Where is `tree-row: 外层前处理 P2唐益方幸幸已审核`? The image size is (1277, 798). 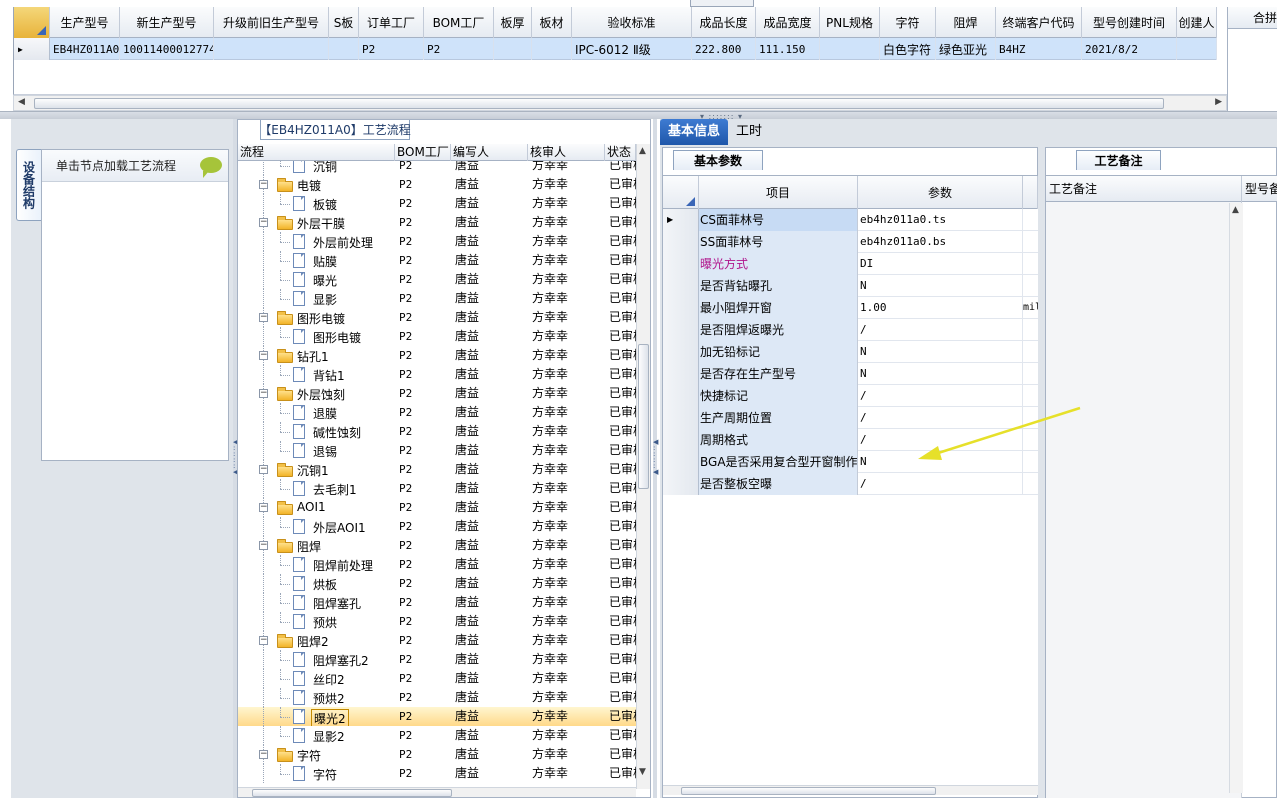 tree-row: 外层前处理 P2唐益方幸幸已审核 is located at coordinates (437, 241).